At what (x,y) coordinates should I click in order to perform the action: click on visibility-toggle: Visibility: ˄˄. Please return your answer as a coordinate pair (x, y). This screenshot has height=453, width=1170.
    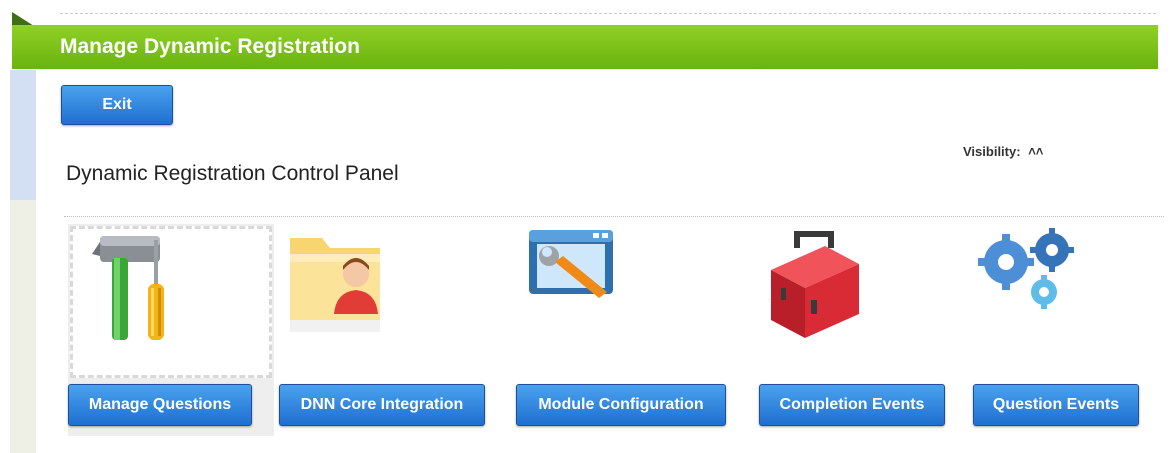
    Looking at the image, I should click on (1003, 151).